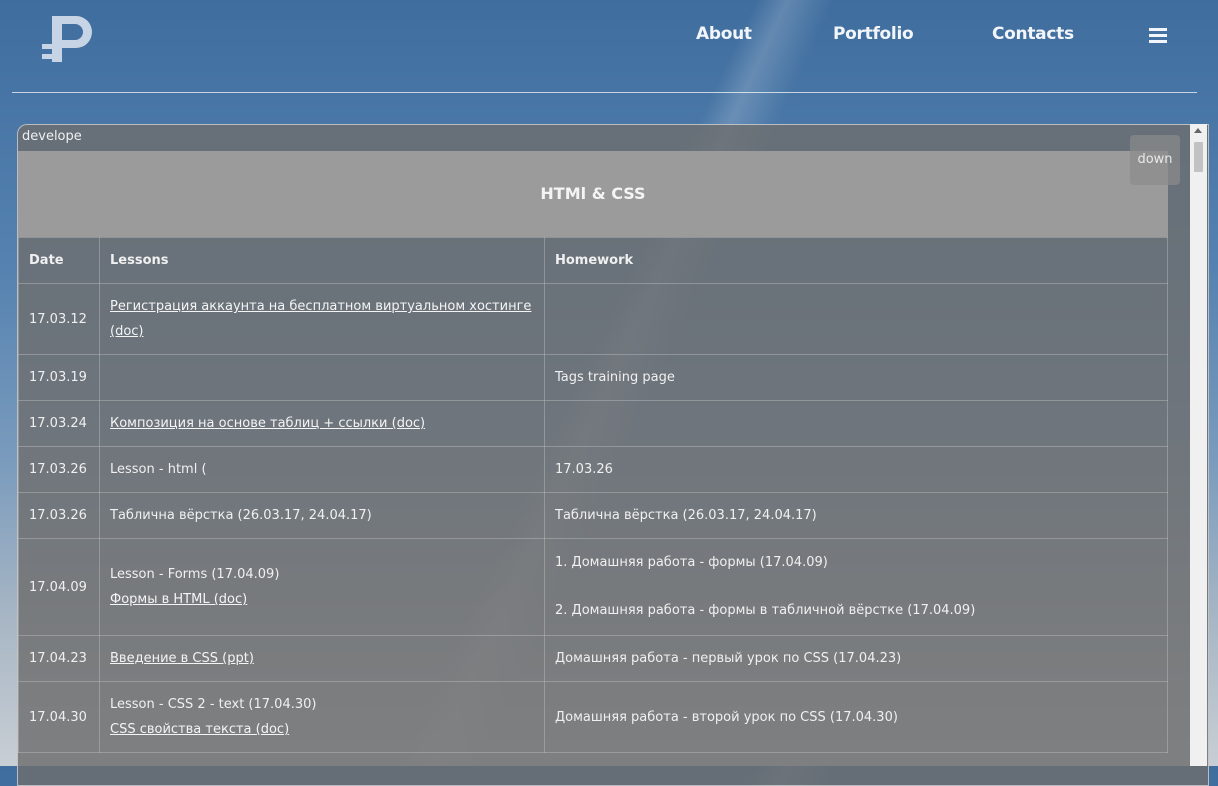  What do you see at coordinates (322, 729) in the screenshot?
I see `lesson-link: CSS свойства текста (doc)` at bounding box center [322, 729].